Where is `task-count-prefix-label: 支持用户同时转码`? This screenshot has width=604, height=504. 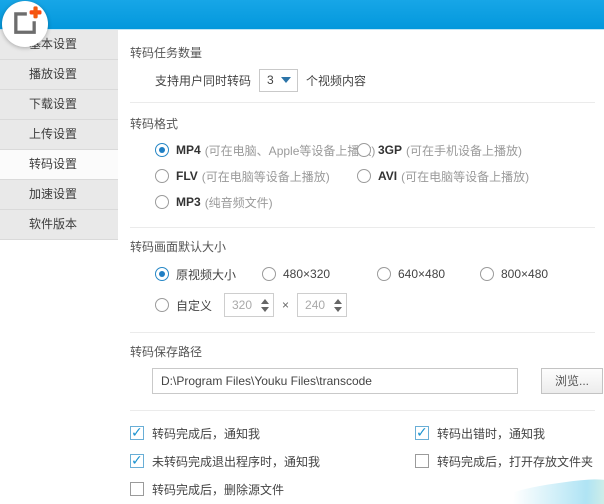
task-count-prefix-label: 支持用户同时转码 is located at coordinates (203, 80).